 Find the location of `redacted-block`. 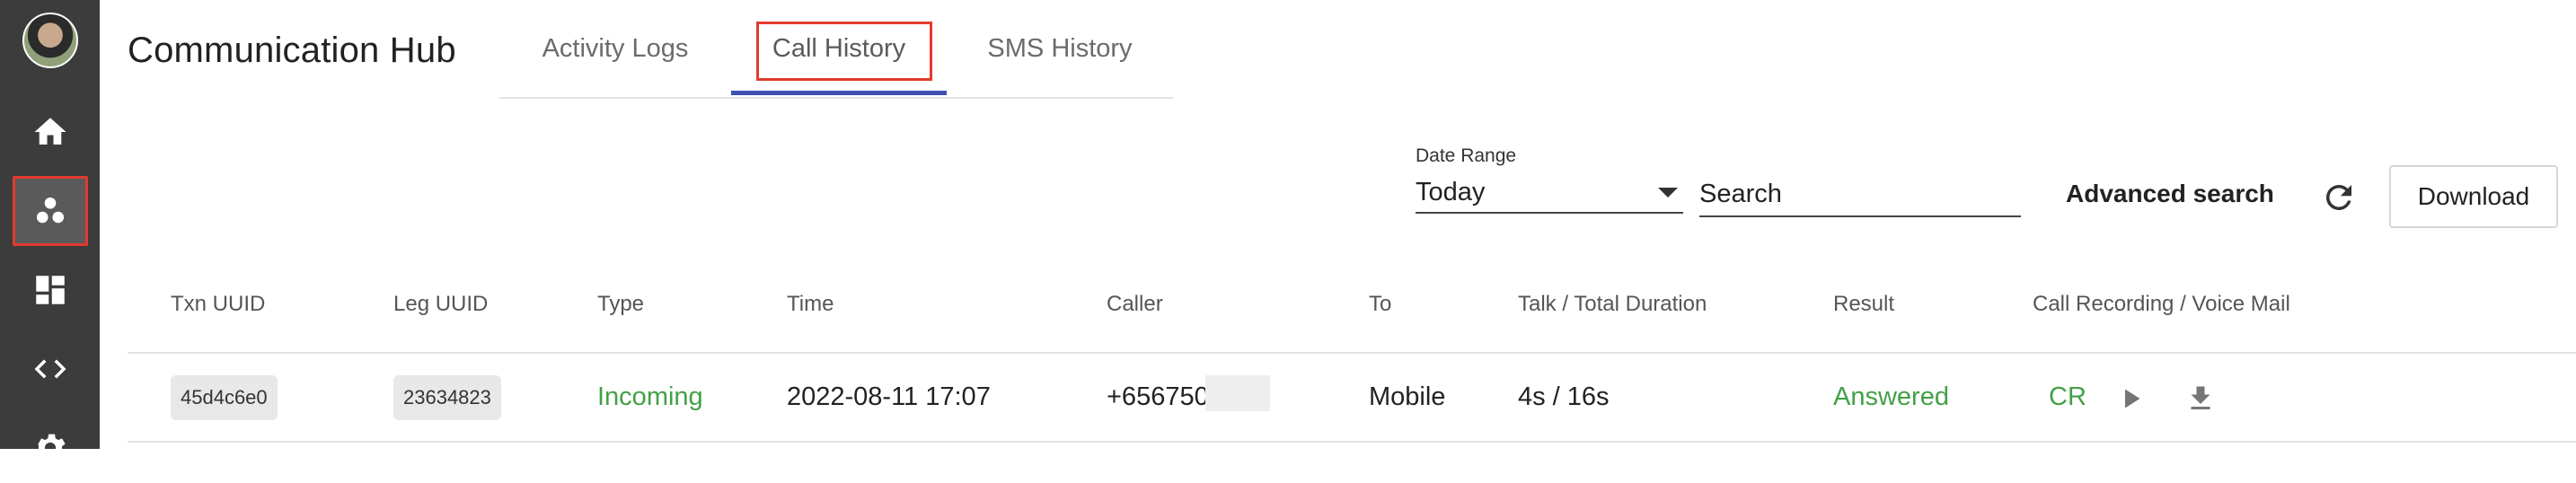

redacted-block is located at coordinates (1237, 393).